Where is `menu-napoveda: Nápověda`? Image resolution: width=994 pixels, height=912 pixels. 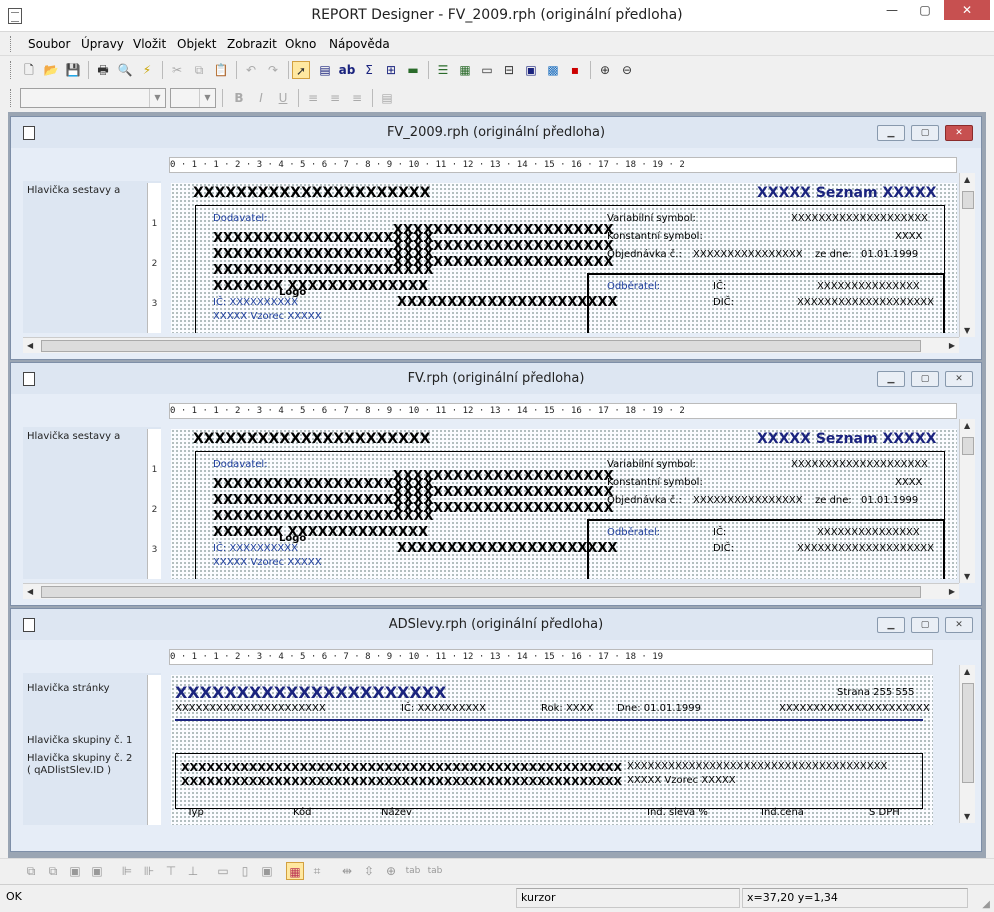
menu-napoveda: Nápověda is located at coordinates (359, 44).